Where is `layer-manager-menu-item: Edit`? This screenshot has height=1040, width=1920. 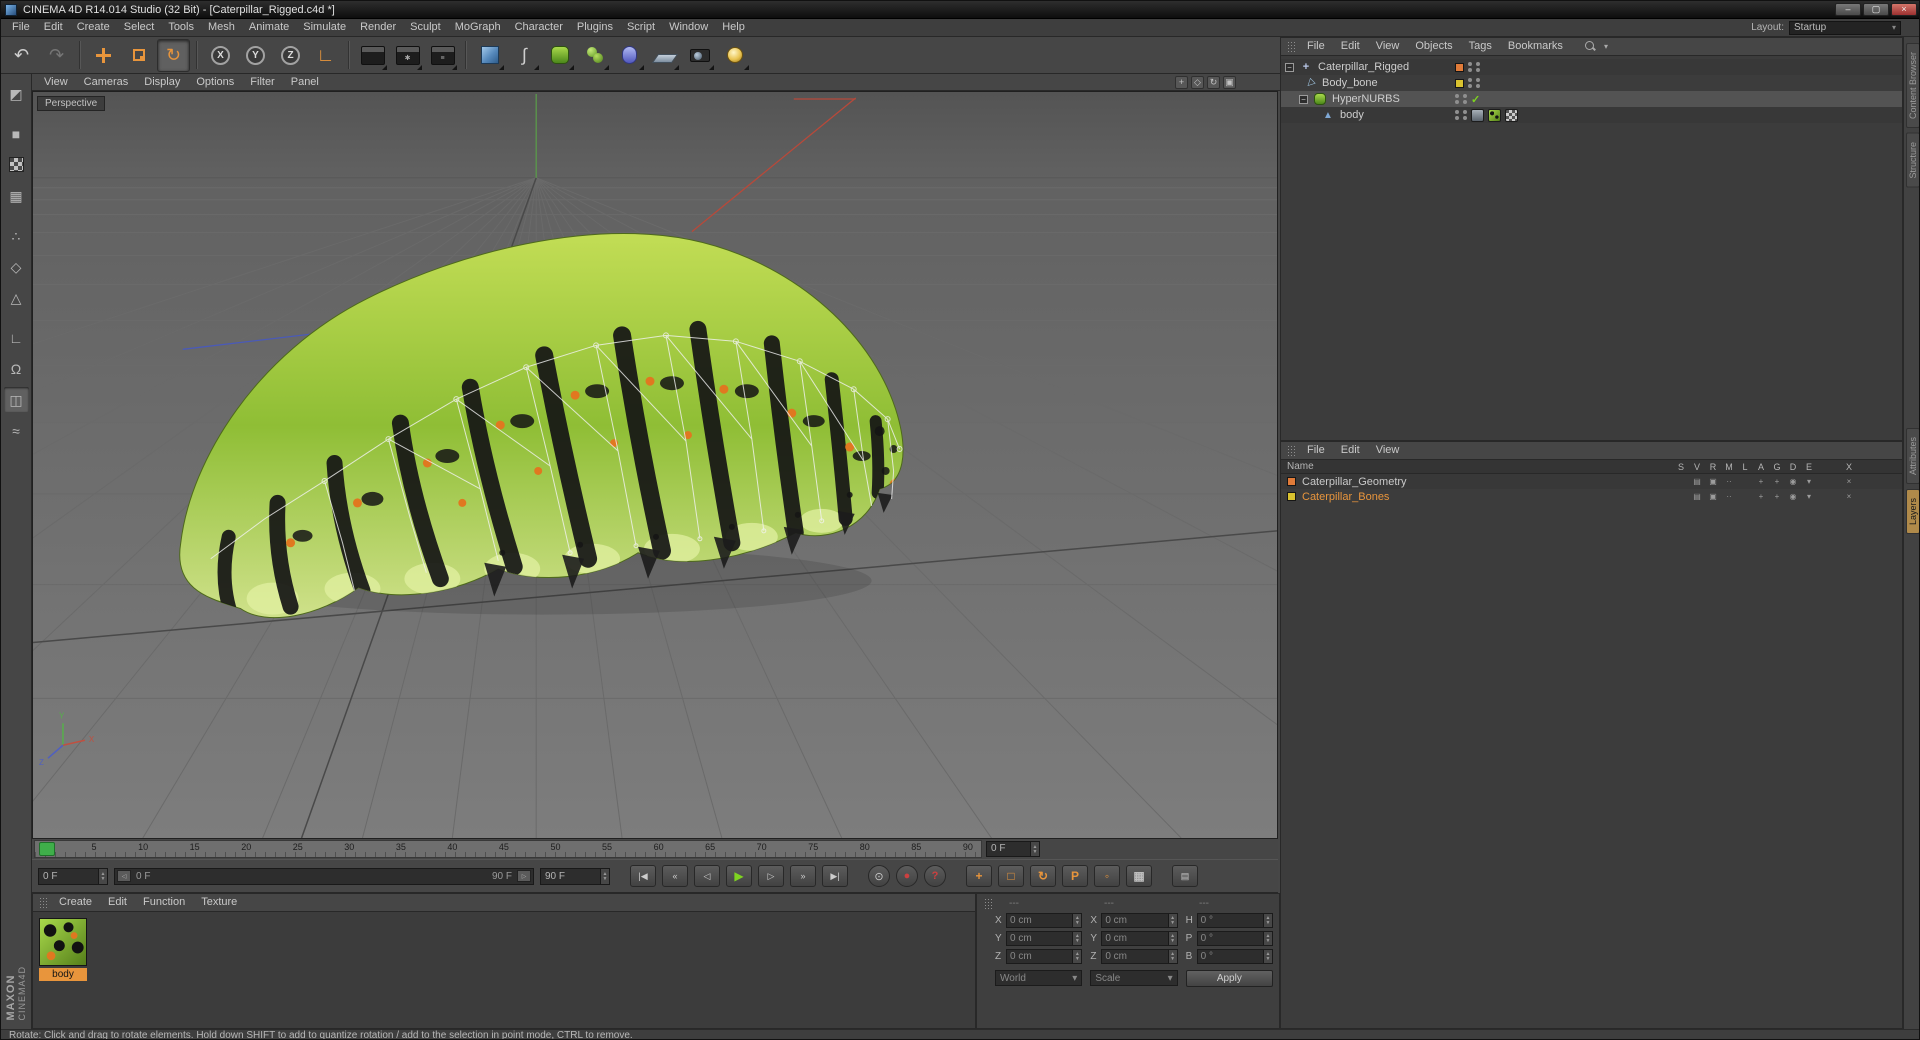
layer-manager-menu-item: Edit is located at coordinates (1350, 450).